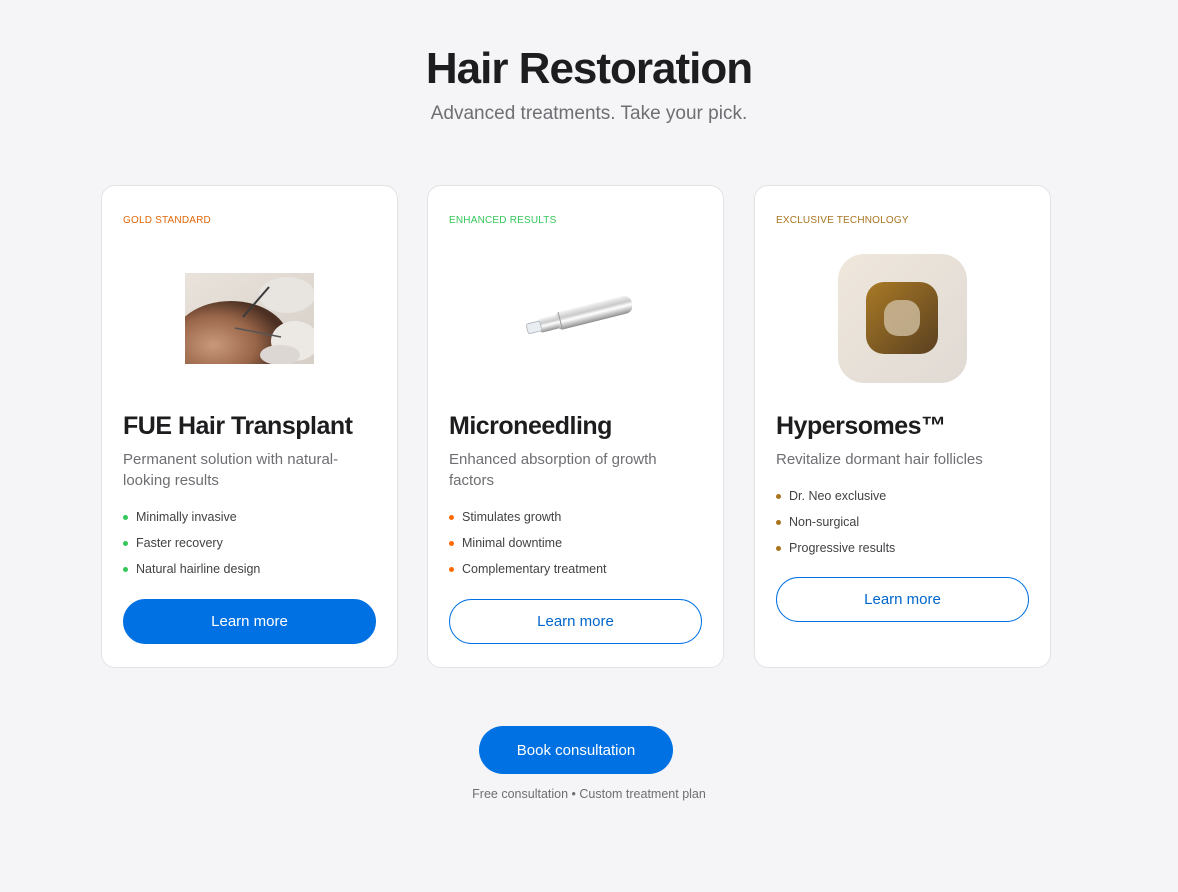 The width and height of the screenshot is (1178, 892). What do you see at coordinates (530, 426) in the screenshot?
I see `card-title: Microneedling` at bounding box center [530, 426].